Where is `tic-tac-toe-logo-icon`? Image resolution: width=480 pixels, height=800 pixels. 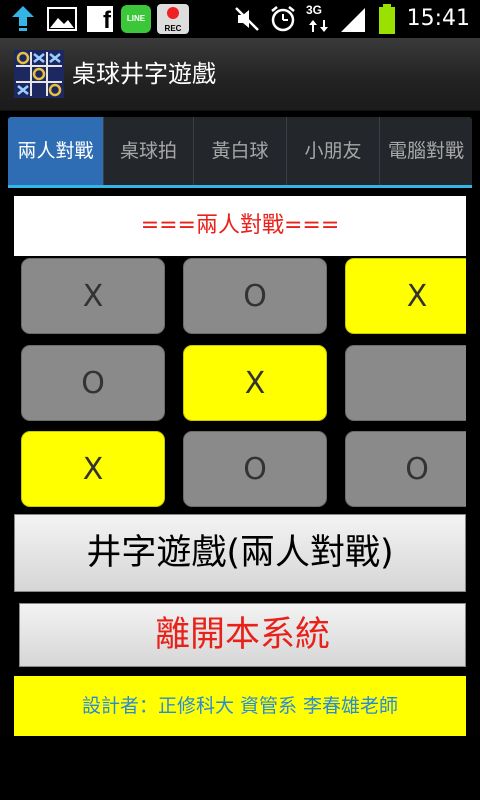
tic-tac-toe-logo-icon is located at coordinates (39, 74).